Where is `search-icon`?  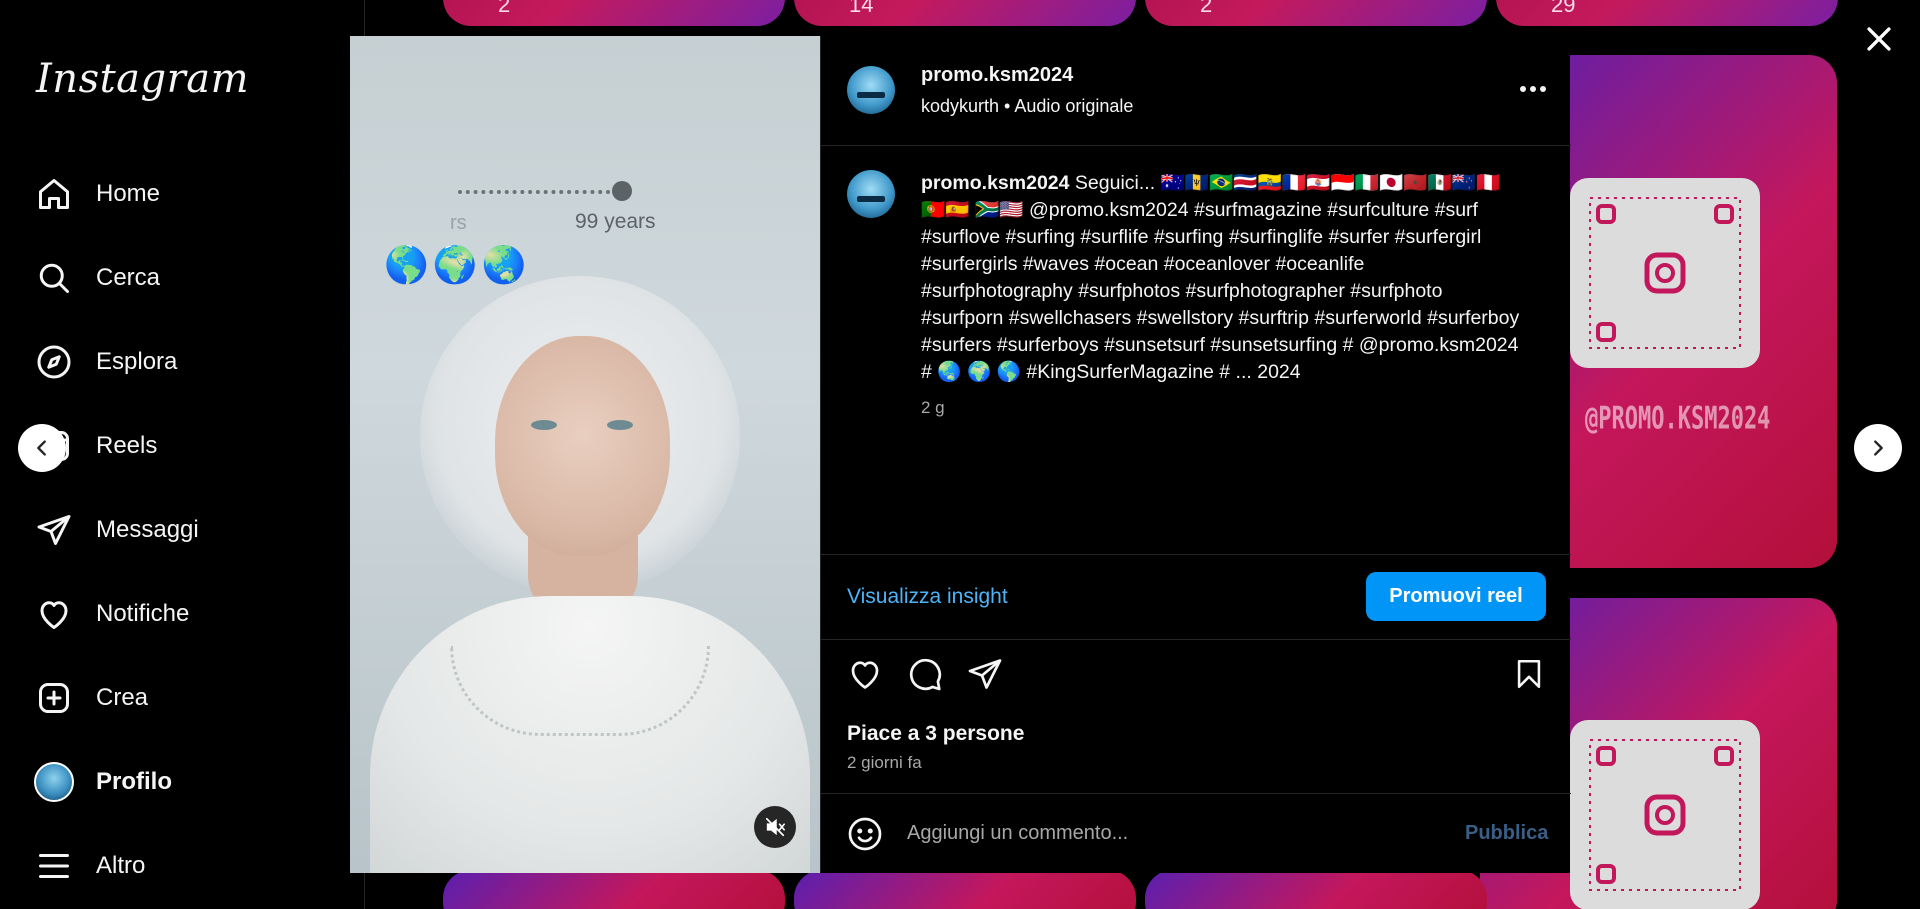 search-icon is located at coordinates (54, 278).